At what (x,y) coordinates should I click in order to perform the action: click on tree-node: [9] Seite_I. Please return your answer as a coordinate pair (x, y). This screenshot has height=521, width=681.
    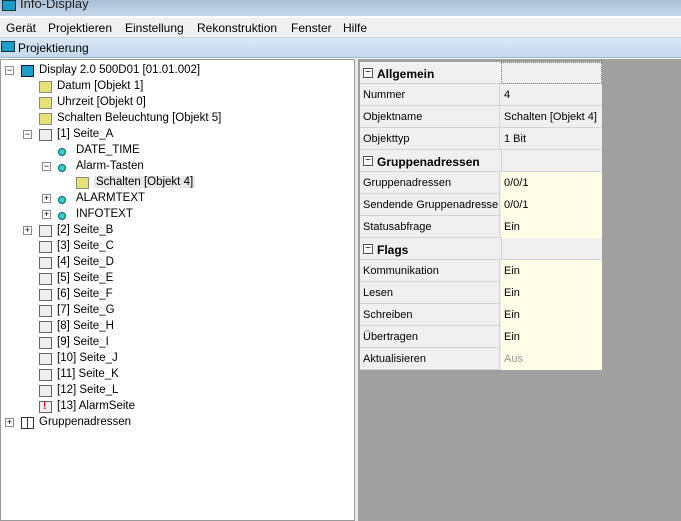
    Looking at the image, I should click on (176, 343).